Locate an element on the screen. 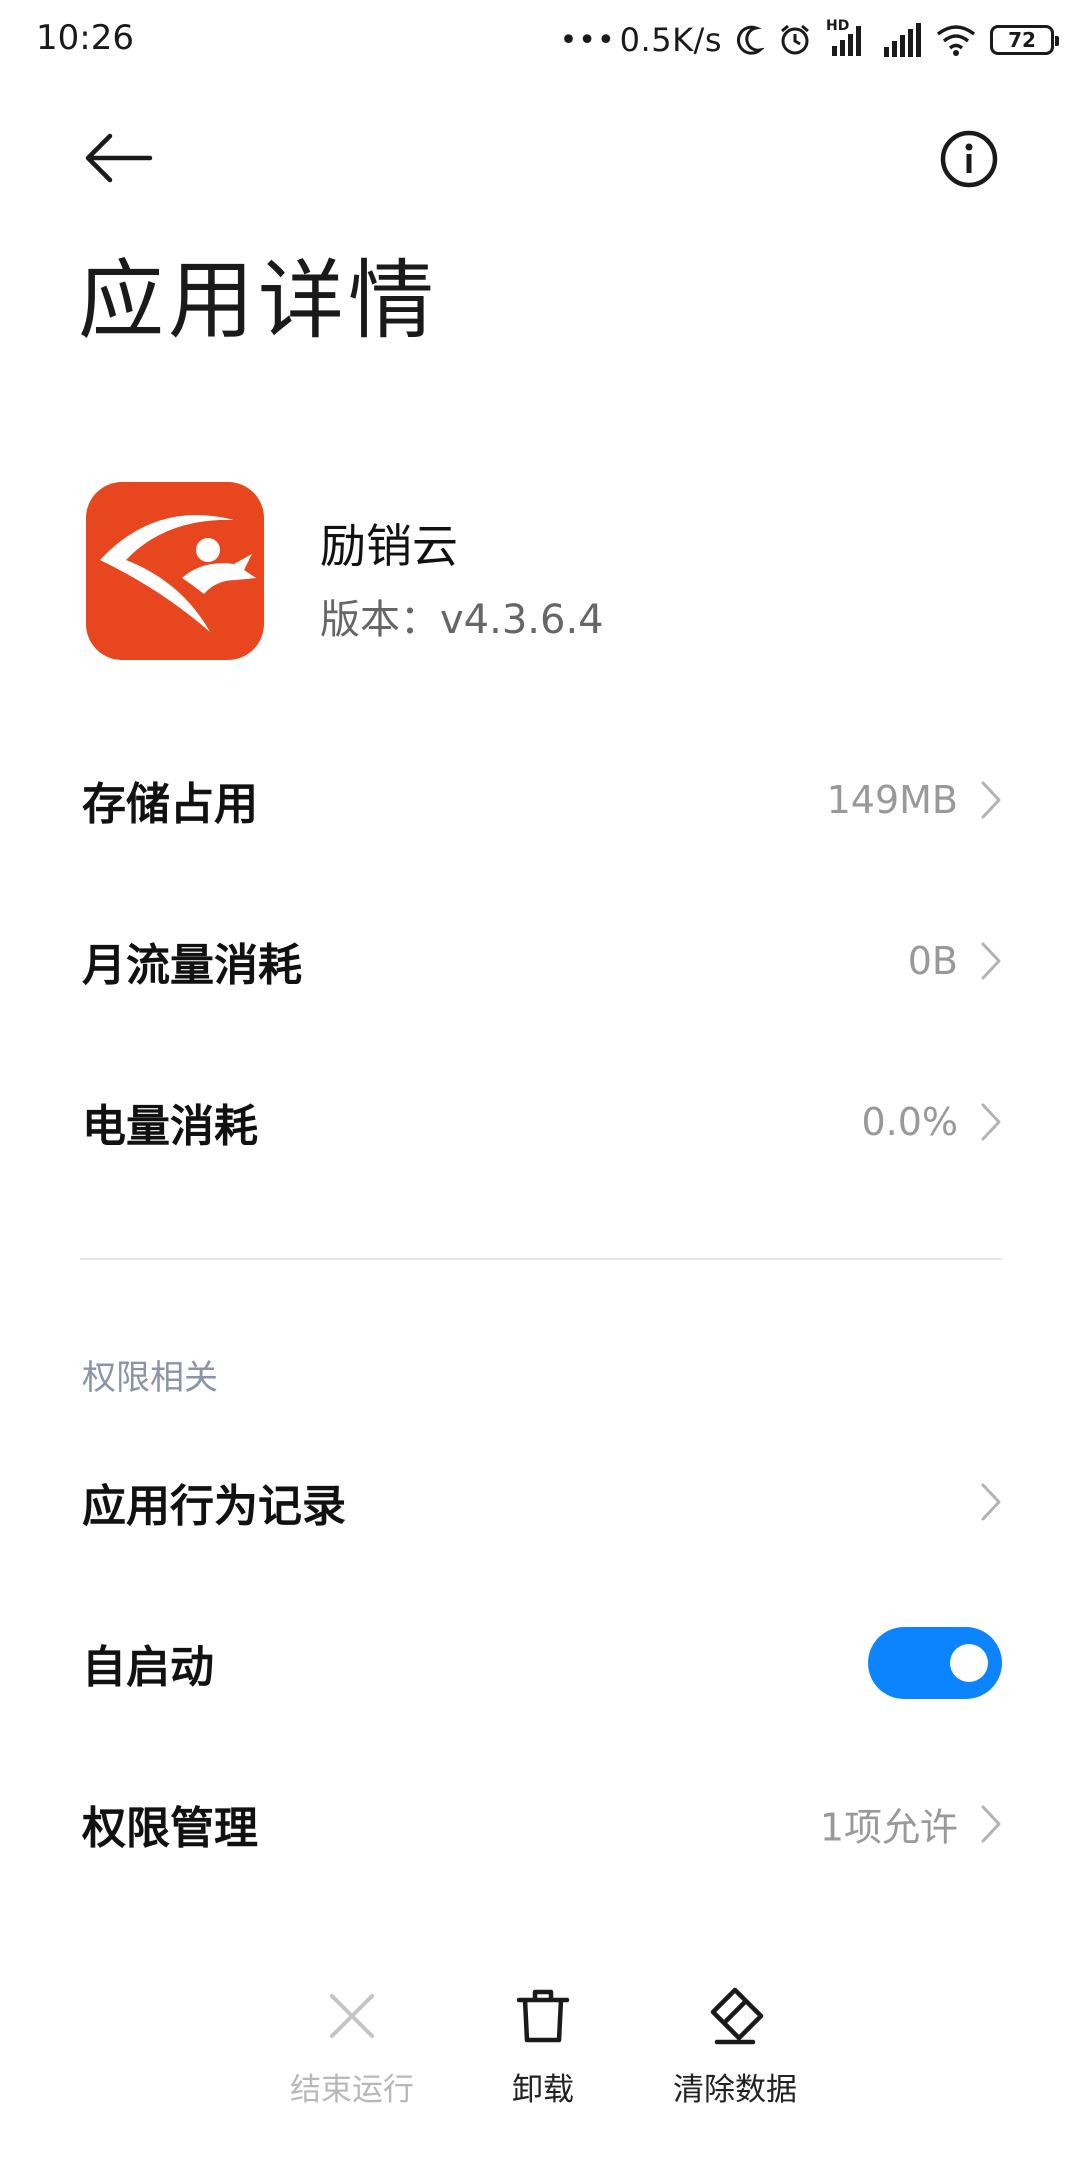  signal-icon is located at coordinates (902, 40).